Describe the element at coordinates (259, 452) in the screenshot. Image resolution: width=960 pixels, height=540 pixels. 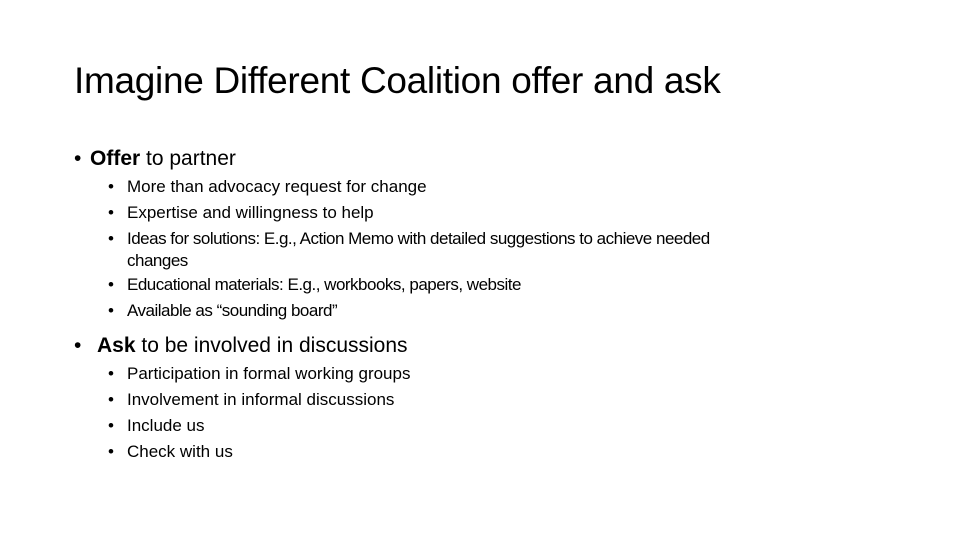
I see `list-item: • Check with us` at that location.